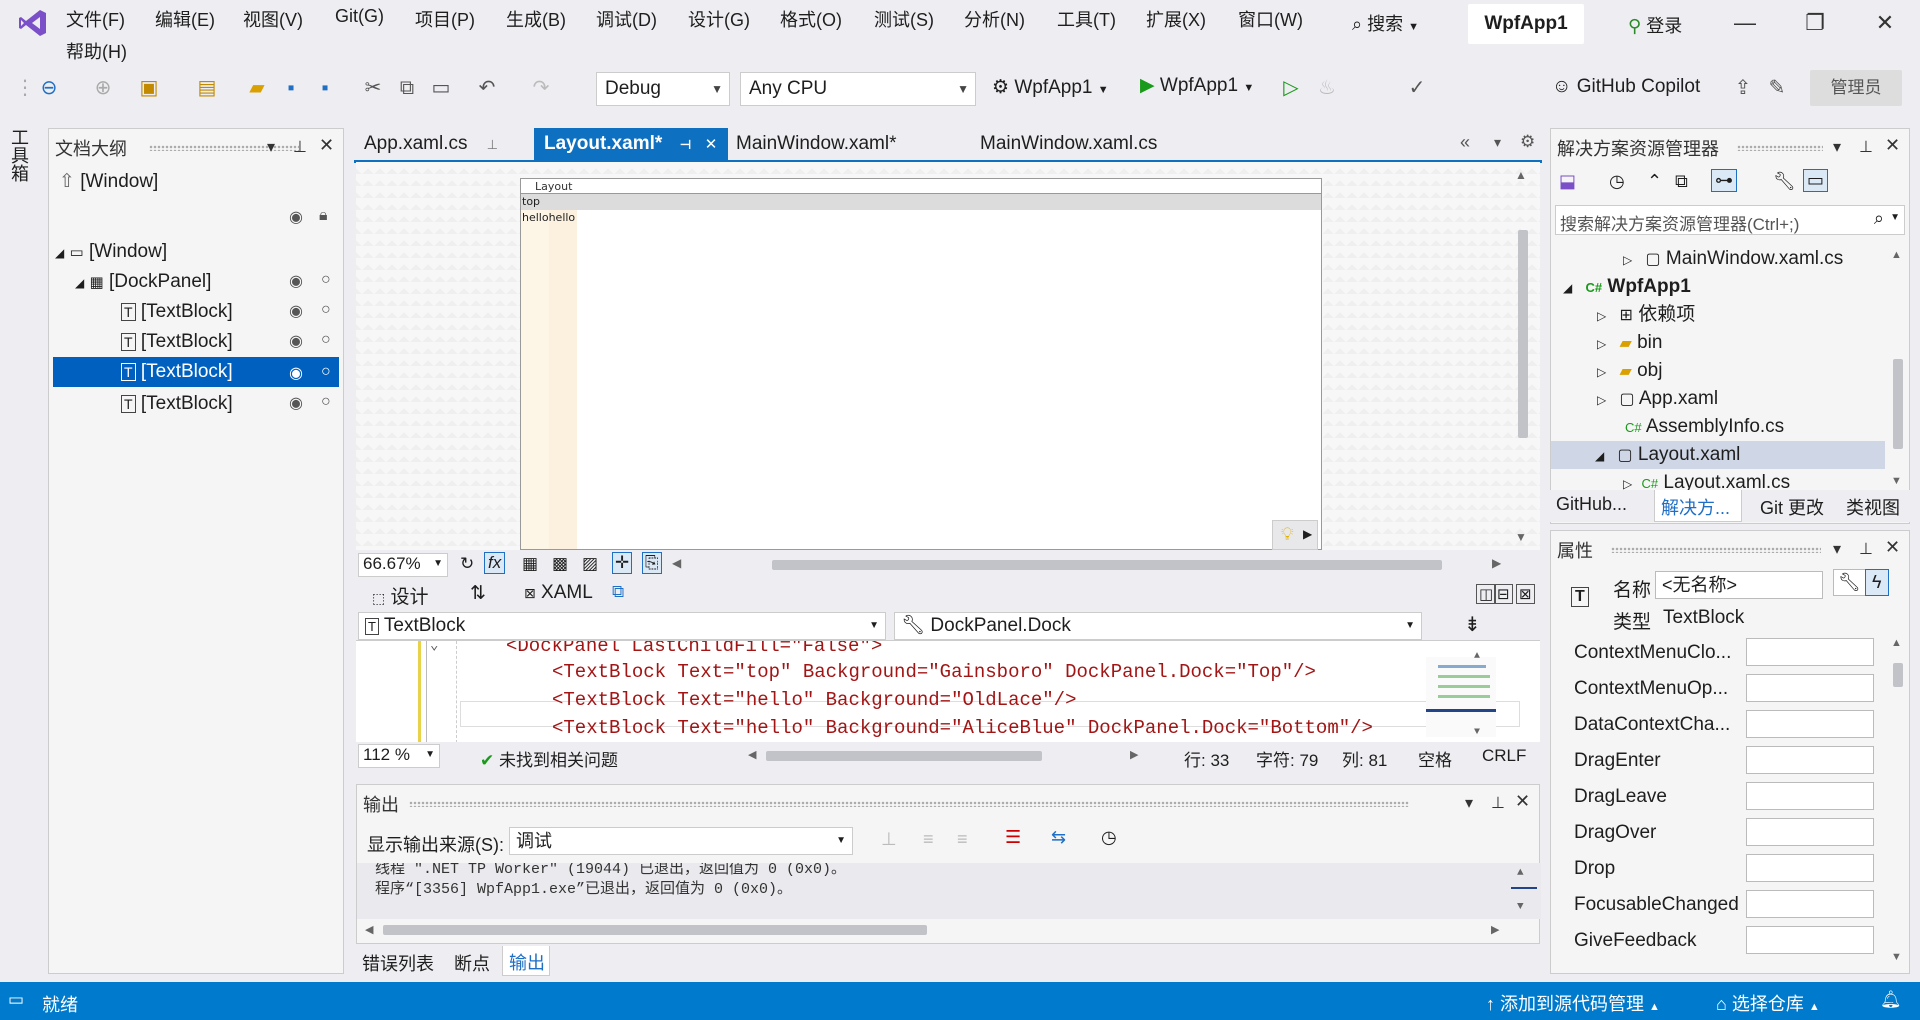 The image size is (1920, 1020). I want to click on paste-icon: ▭, so click(441, 88).